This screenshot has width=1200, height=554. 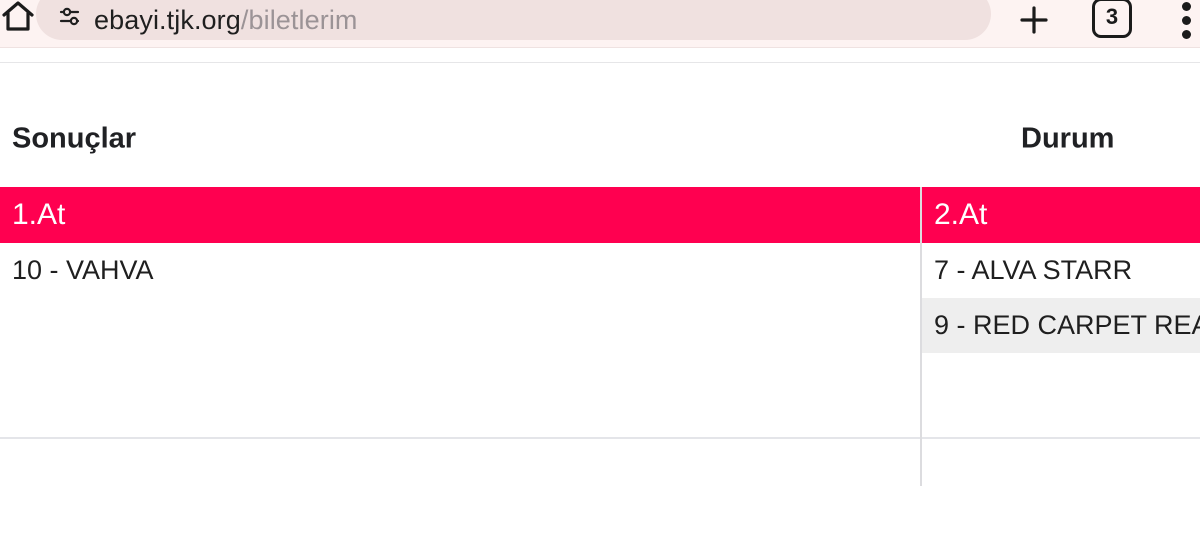 What do you see at coordinates (167, 20) in the screenshot?
I see `url-host: ebayi.tjk.org` at bounding box center [167, 20].